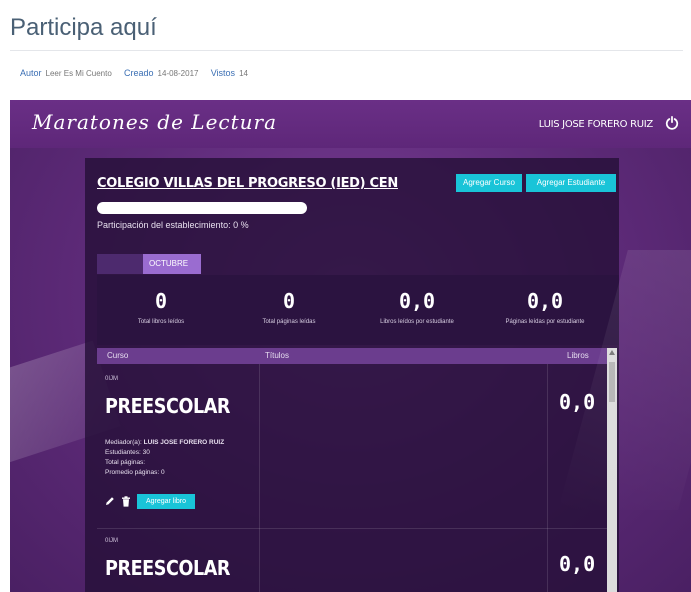 The width and height of the screenshot is (691, 592). What do you see at coordinates (612, 382) in the screenshot?
I see `scrollbar-thumb` at bounding box center [612, 382].